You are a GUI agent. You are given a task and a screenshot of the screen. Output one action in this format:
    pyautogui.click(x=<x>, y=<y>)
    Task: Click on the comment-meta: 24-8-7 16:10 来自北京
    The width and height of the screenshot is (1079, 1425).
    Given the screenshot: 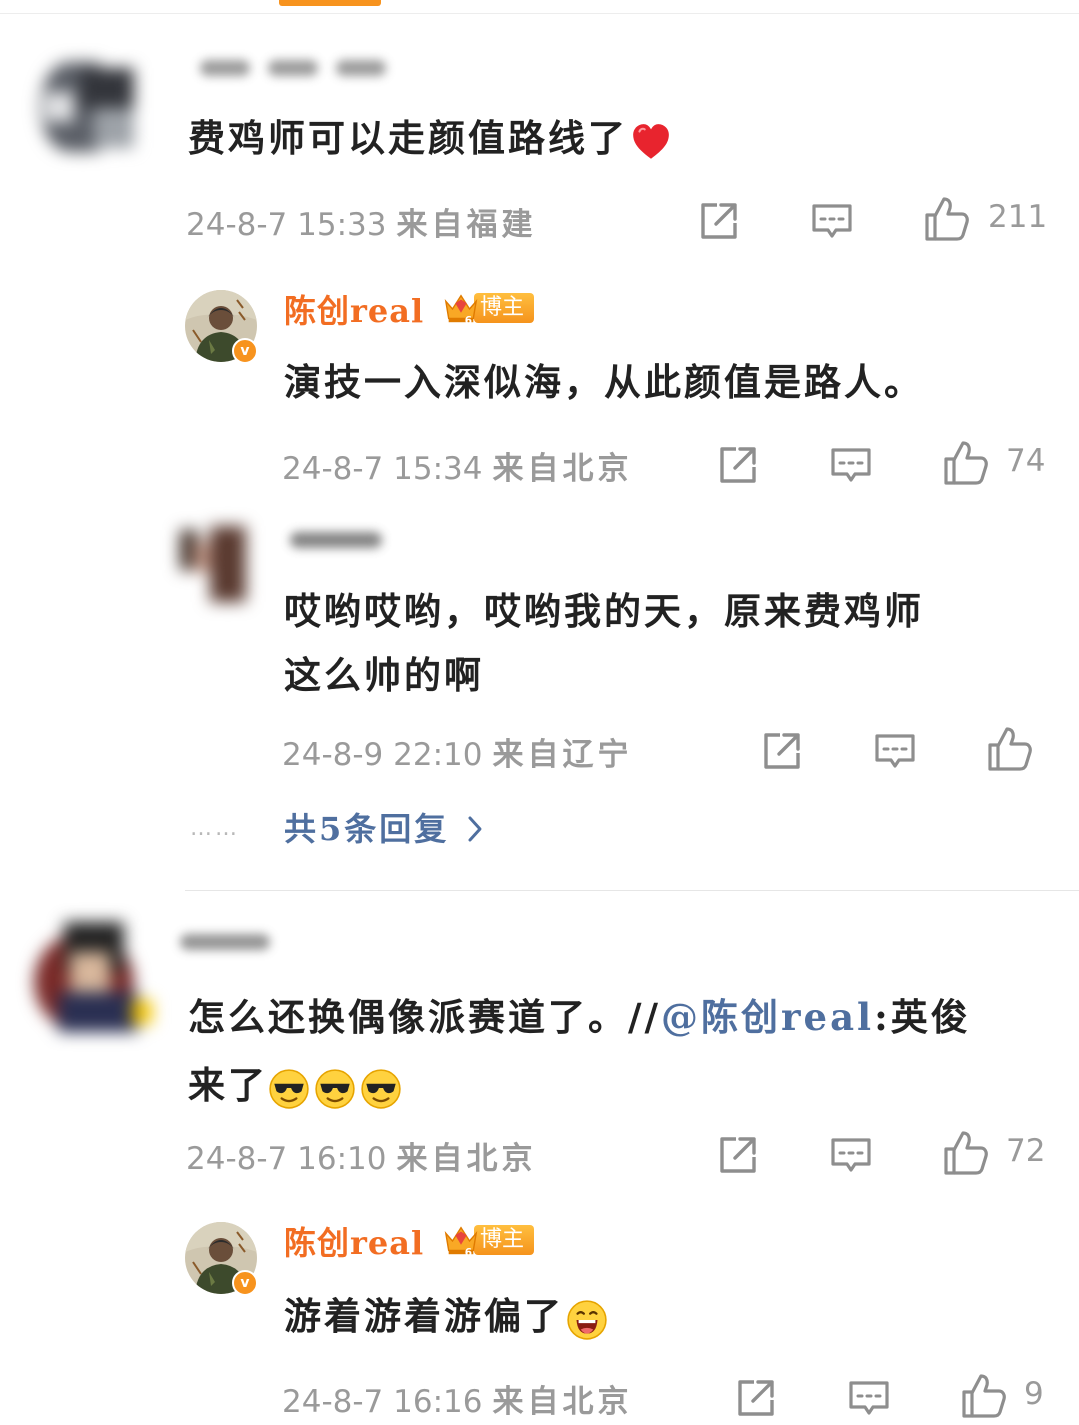 What is the action you would take?
    pyautogui.click(x=361, y=1155)
    